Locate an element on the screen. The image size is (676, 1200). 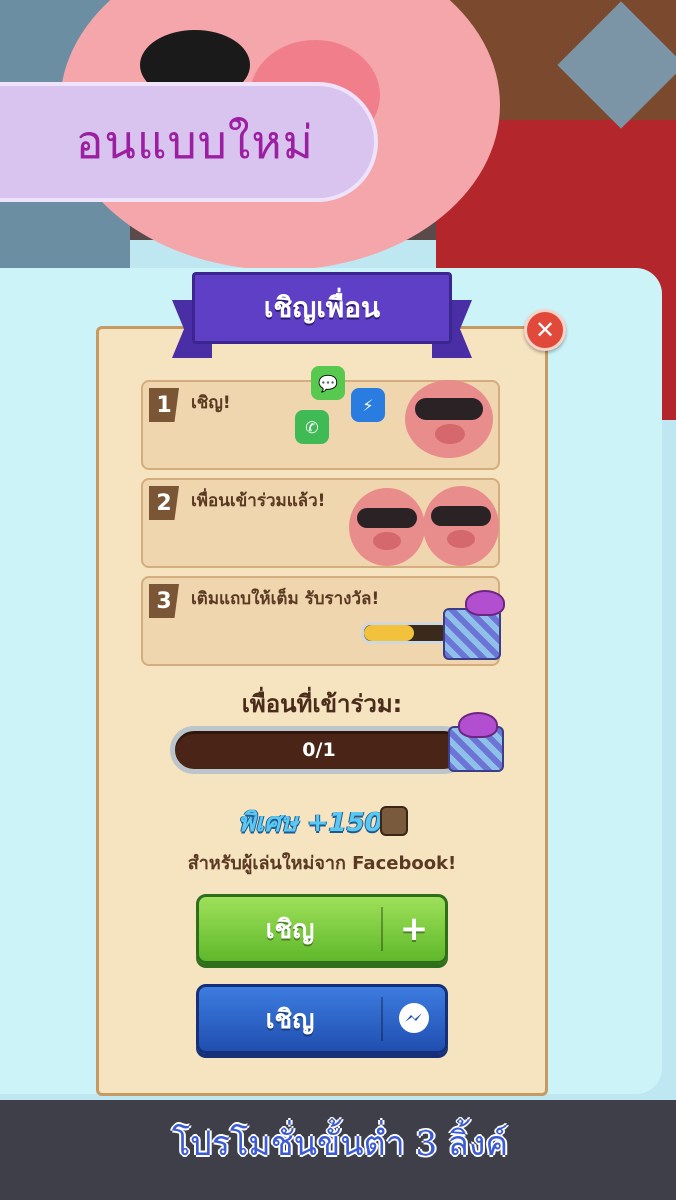
reward-progress-bar is located at coordinates (406, 633).